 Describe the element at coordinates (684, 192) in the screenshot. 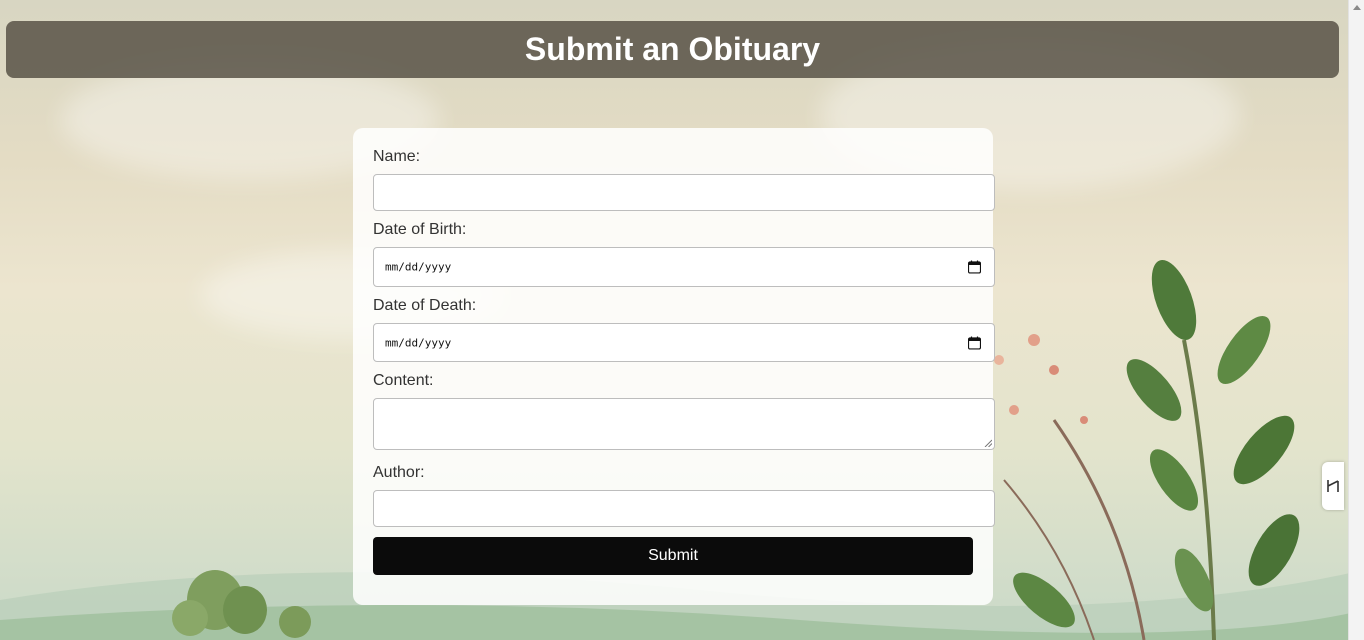

I see `name-input` at that location.